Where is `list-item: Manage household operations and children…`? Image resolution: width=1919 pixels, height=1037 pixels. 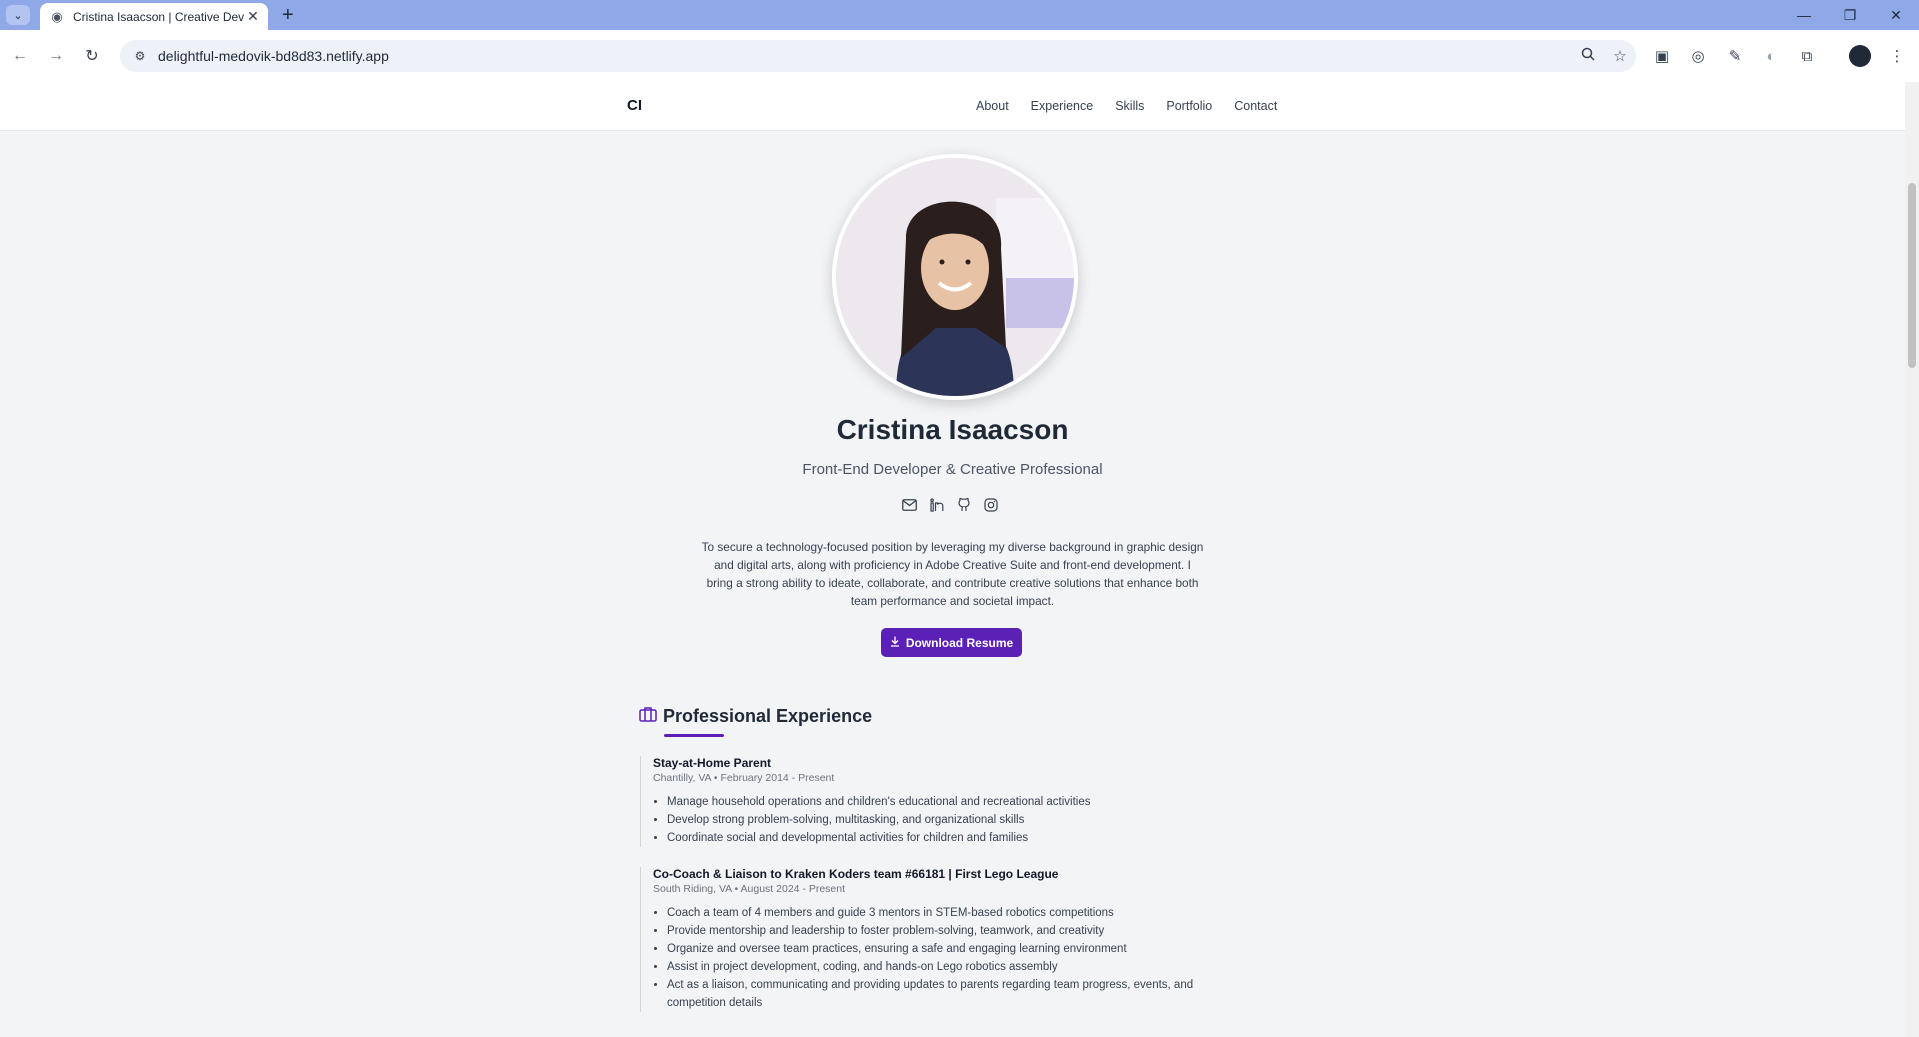
list-item: Manage household operations and children… is located at coordinates (960, 802).